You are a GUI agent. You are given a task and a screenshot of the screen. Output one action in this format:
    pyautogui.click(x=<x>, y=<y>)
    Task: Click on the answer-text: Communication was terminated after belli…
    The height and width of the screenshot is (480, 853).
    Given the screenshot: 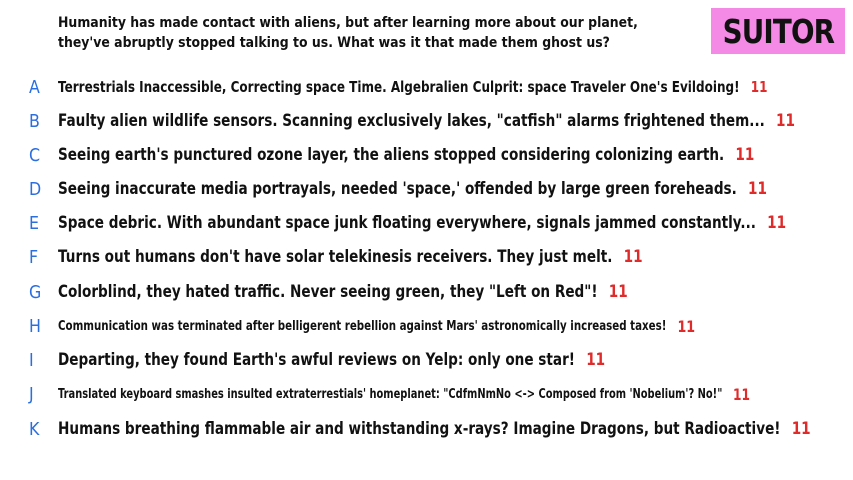 What is the action you would take?
    pyautogui.click(x=362, y=326)
    